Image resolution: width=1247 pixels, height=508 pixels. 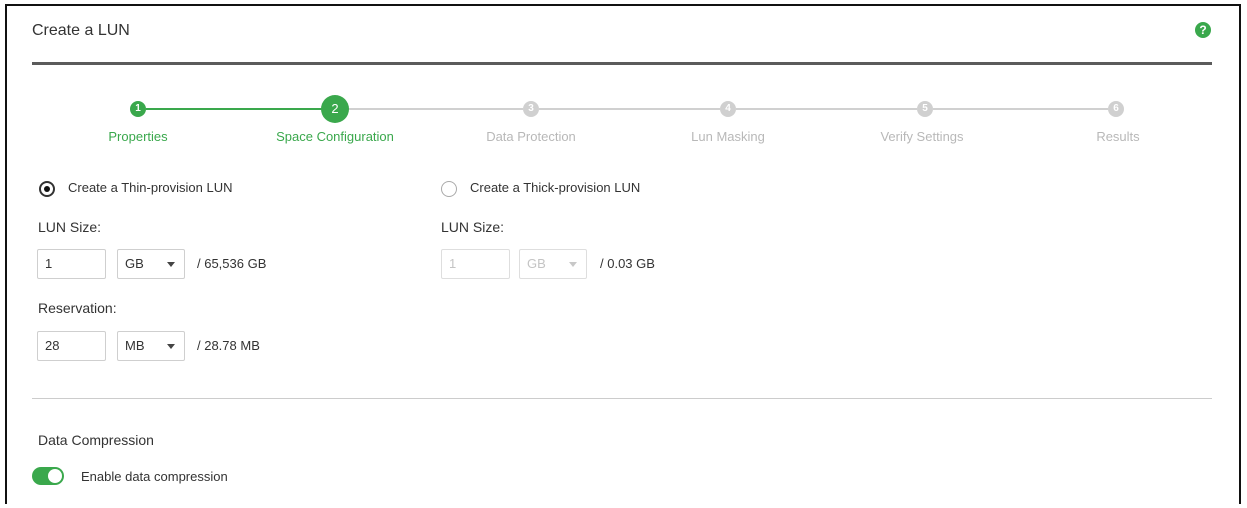 I want to click on section-divider, so click(x=622, y=398).